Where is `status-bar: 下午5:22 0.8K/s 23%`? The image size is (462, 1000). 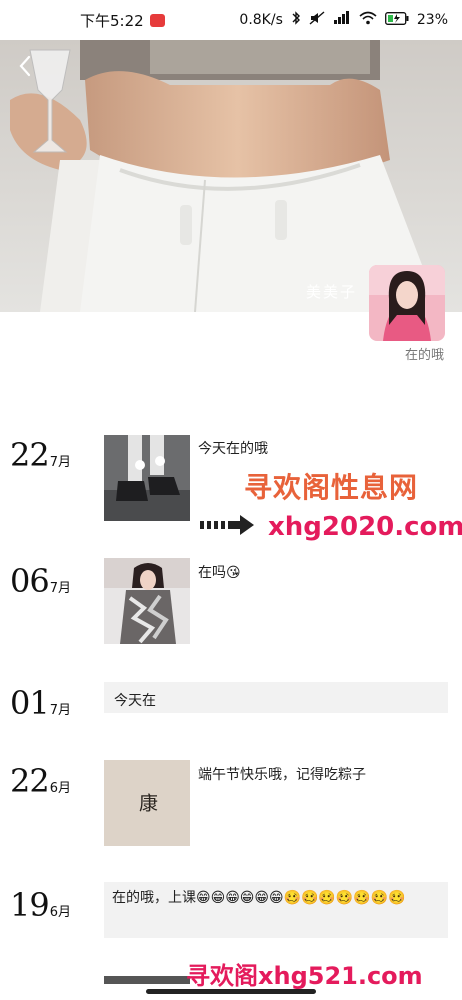 status-bar: 下午5:22 0.8K/s 23% is located at coordinates (231, 20).